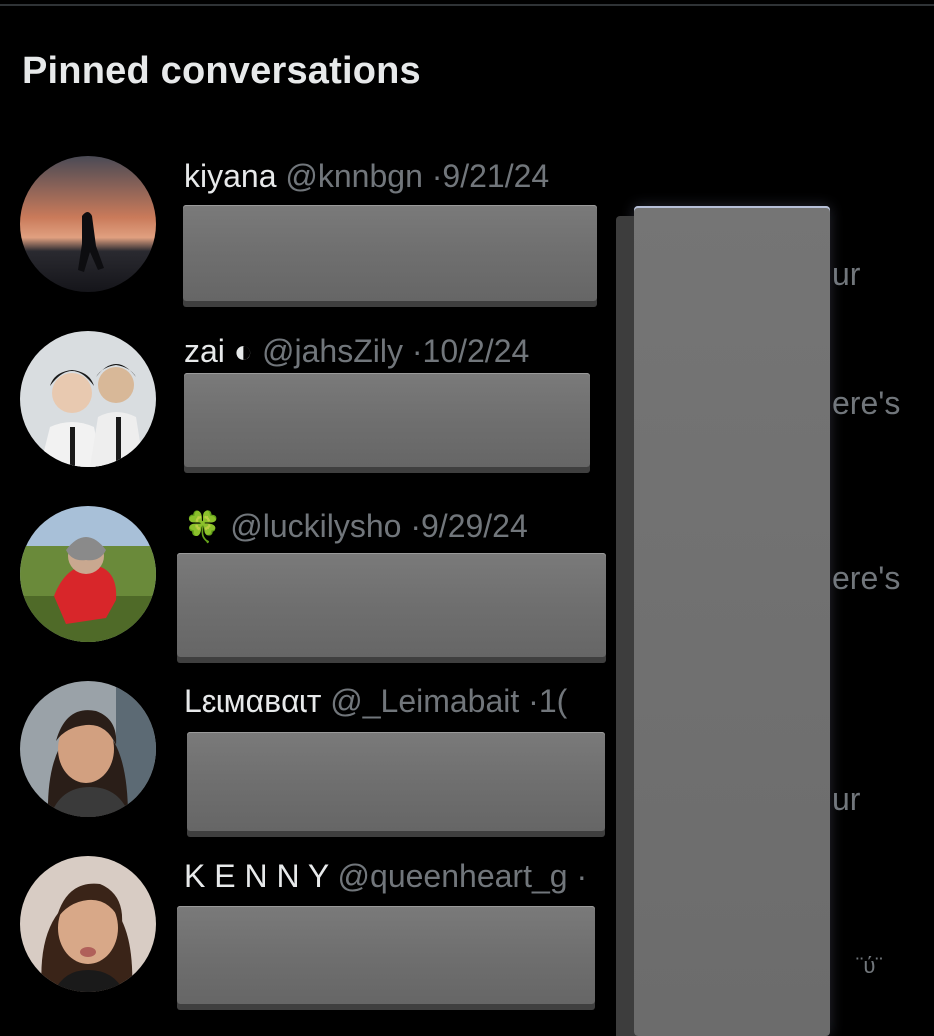  I want to click on conversation-header: kiyana @knnbgn ·9/21/24, so click(366, 176).